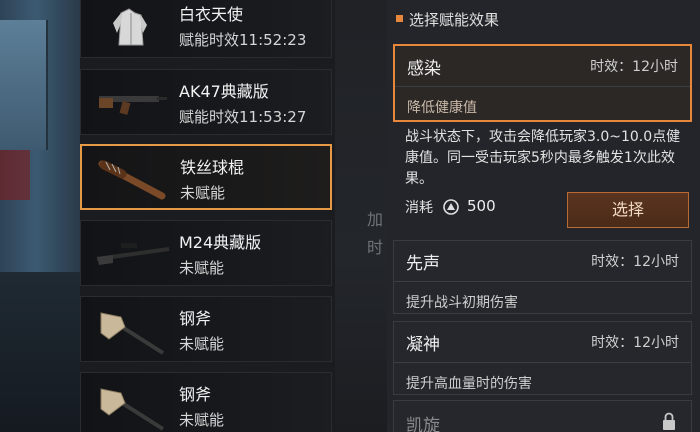 This screenshot has width=700, height=432. What do you see at coordinates (131, 26) in the screenshot?
I see `white-coat-icon` at bounding box center [131, 26].